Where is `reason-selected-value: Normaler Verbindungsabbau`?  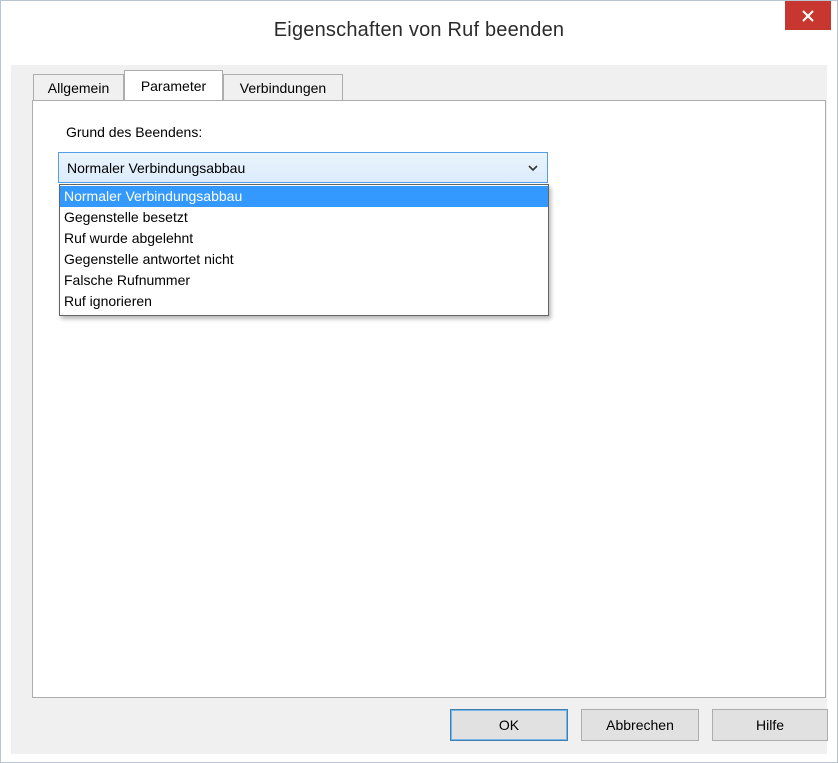
reason-selected-value: Normaler Verbindungsabbau is located at coordinates (156, 168).